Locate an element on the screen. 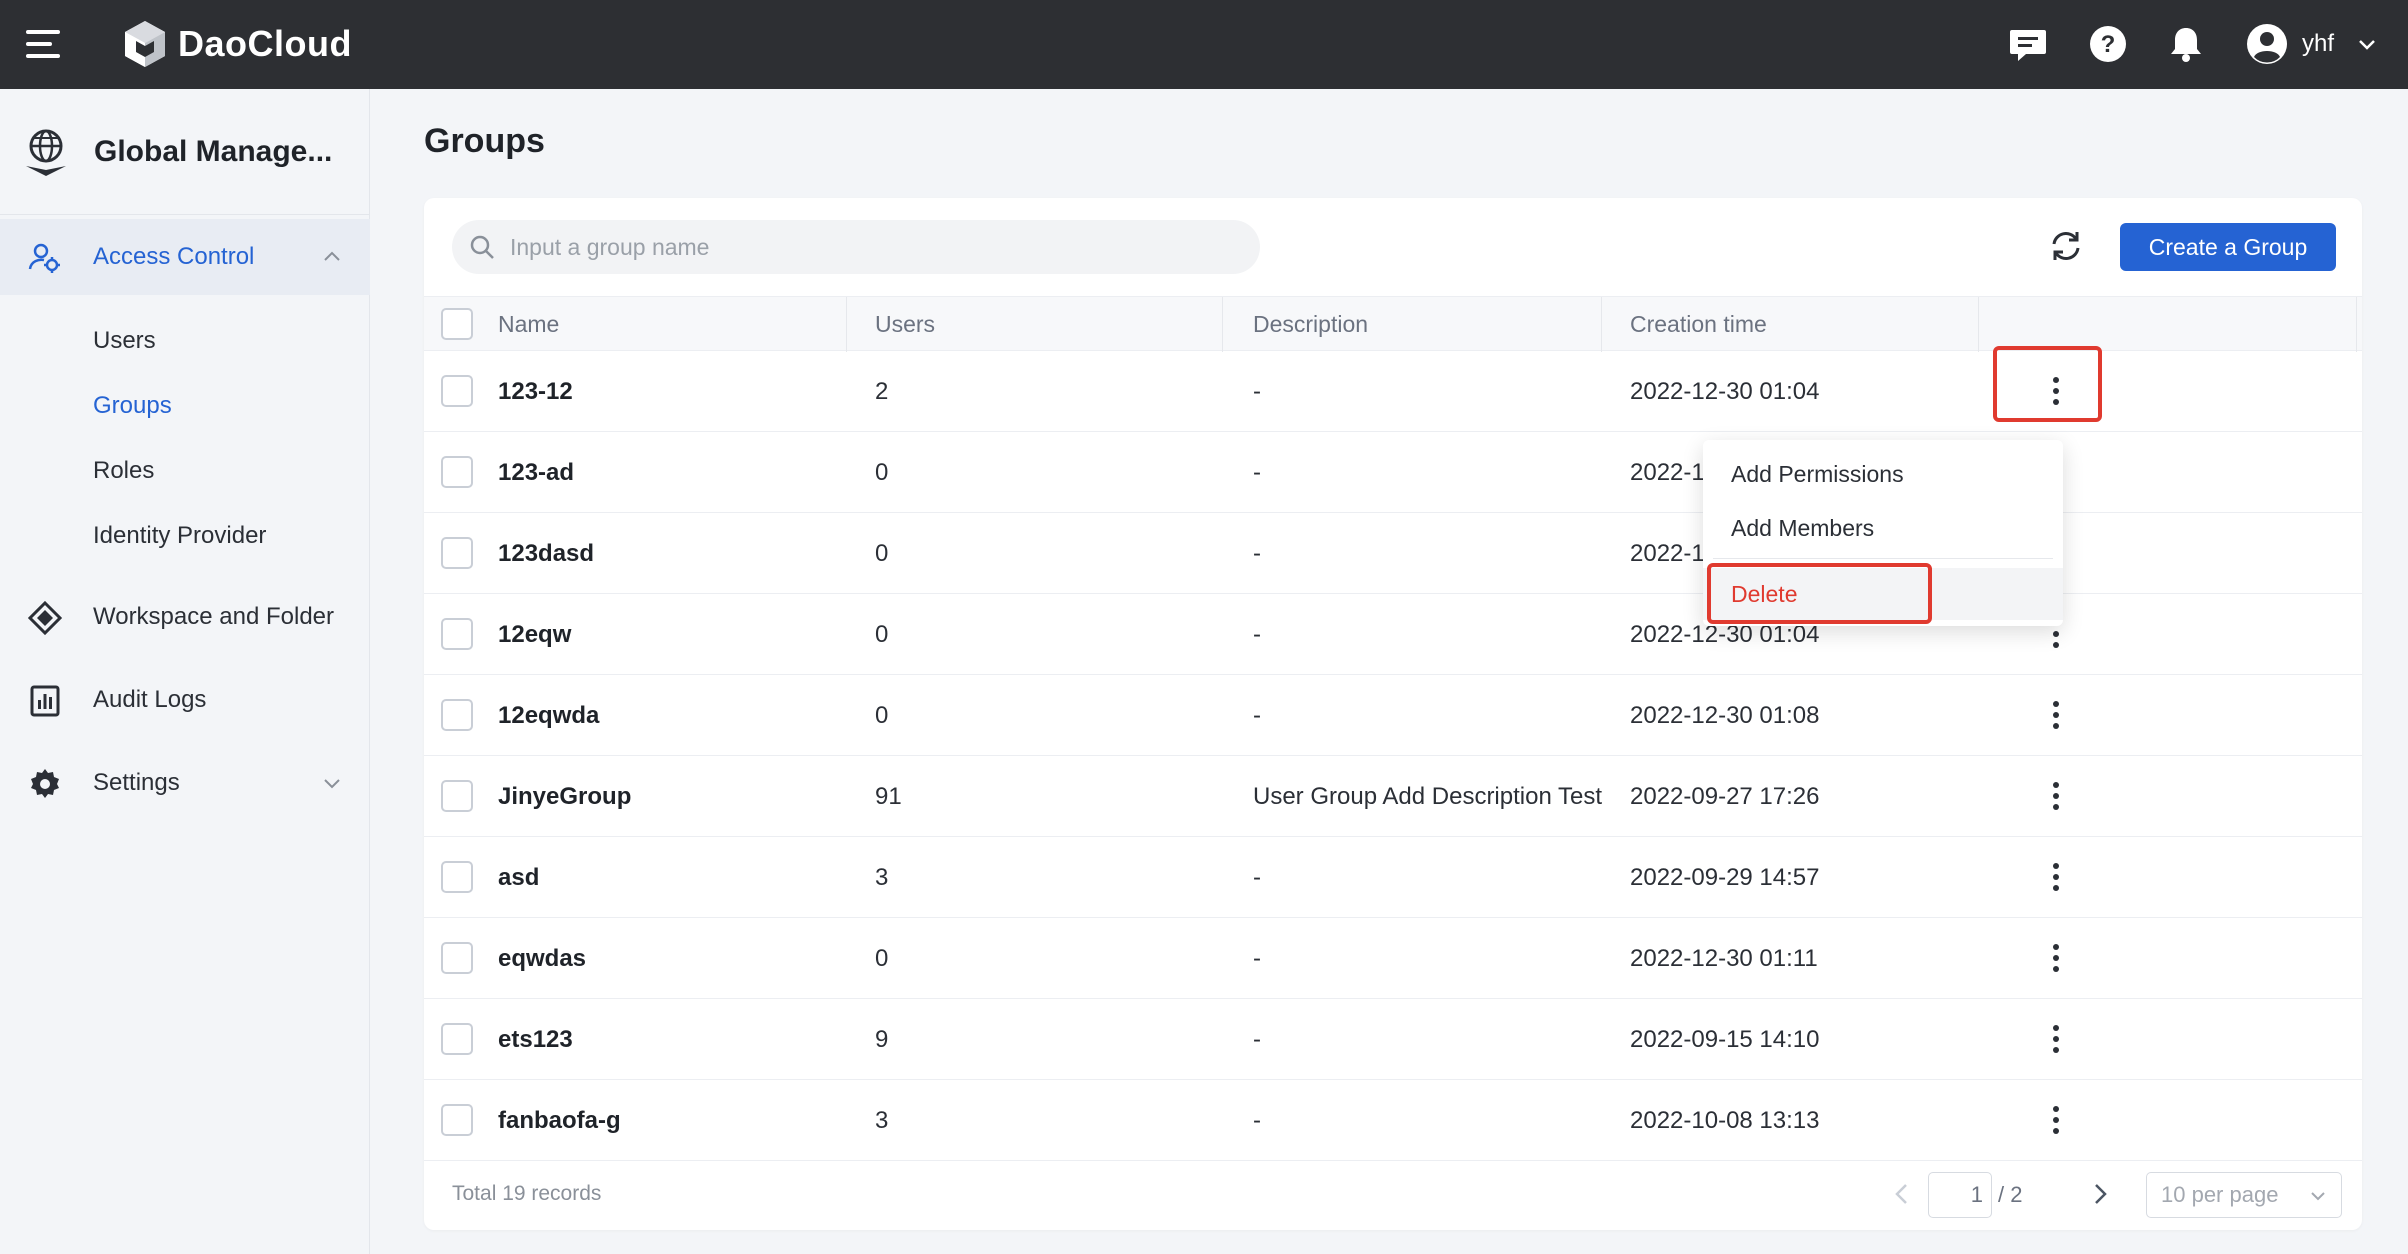  group-name: JinyeGroup is located at coordinates (564, 796).